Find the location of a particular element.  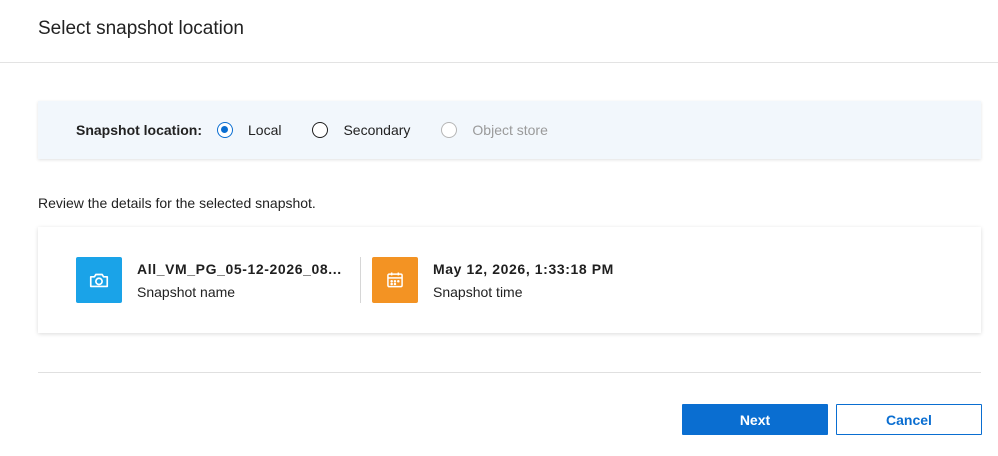

snapshot-name-caption: Snapshot name is located at coordinates (186, 291).